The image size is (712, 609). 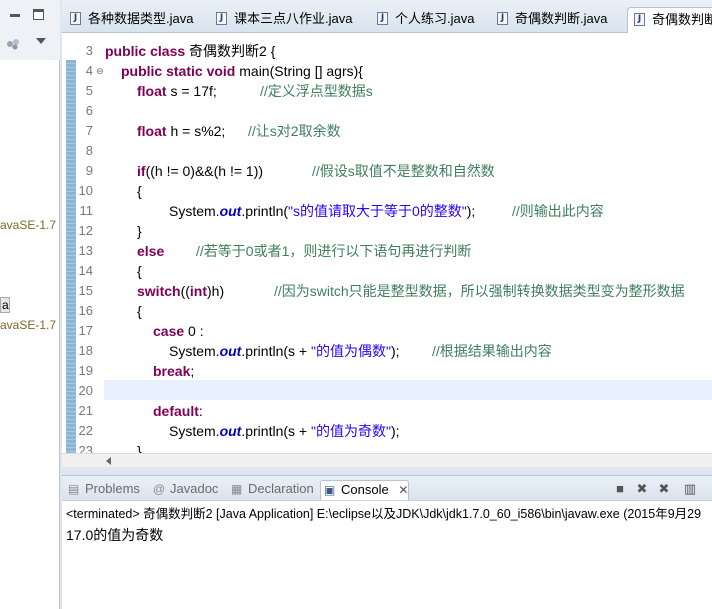 What do you see at coordinates (492, 351) in the screenshot?
I see `code-comment-18: //根据结果输出内容` at bounding box center [492, 351].